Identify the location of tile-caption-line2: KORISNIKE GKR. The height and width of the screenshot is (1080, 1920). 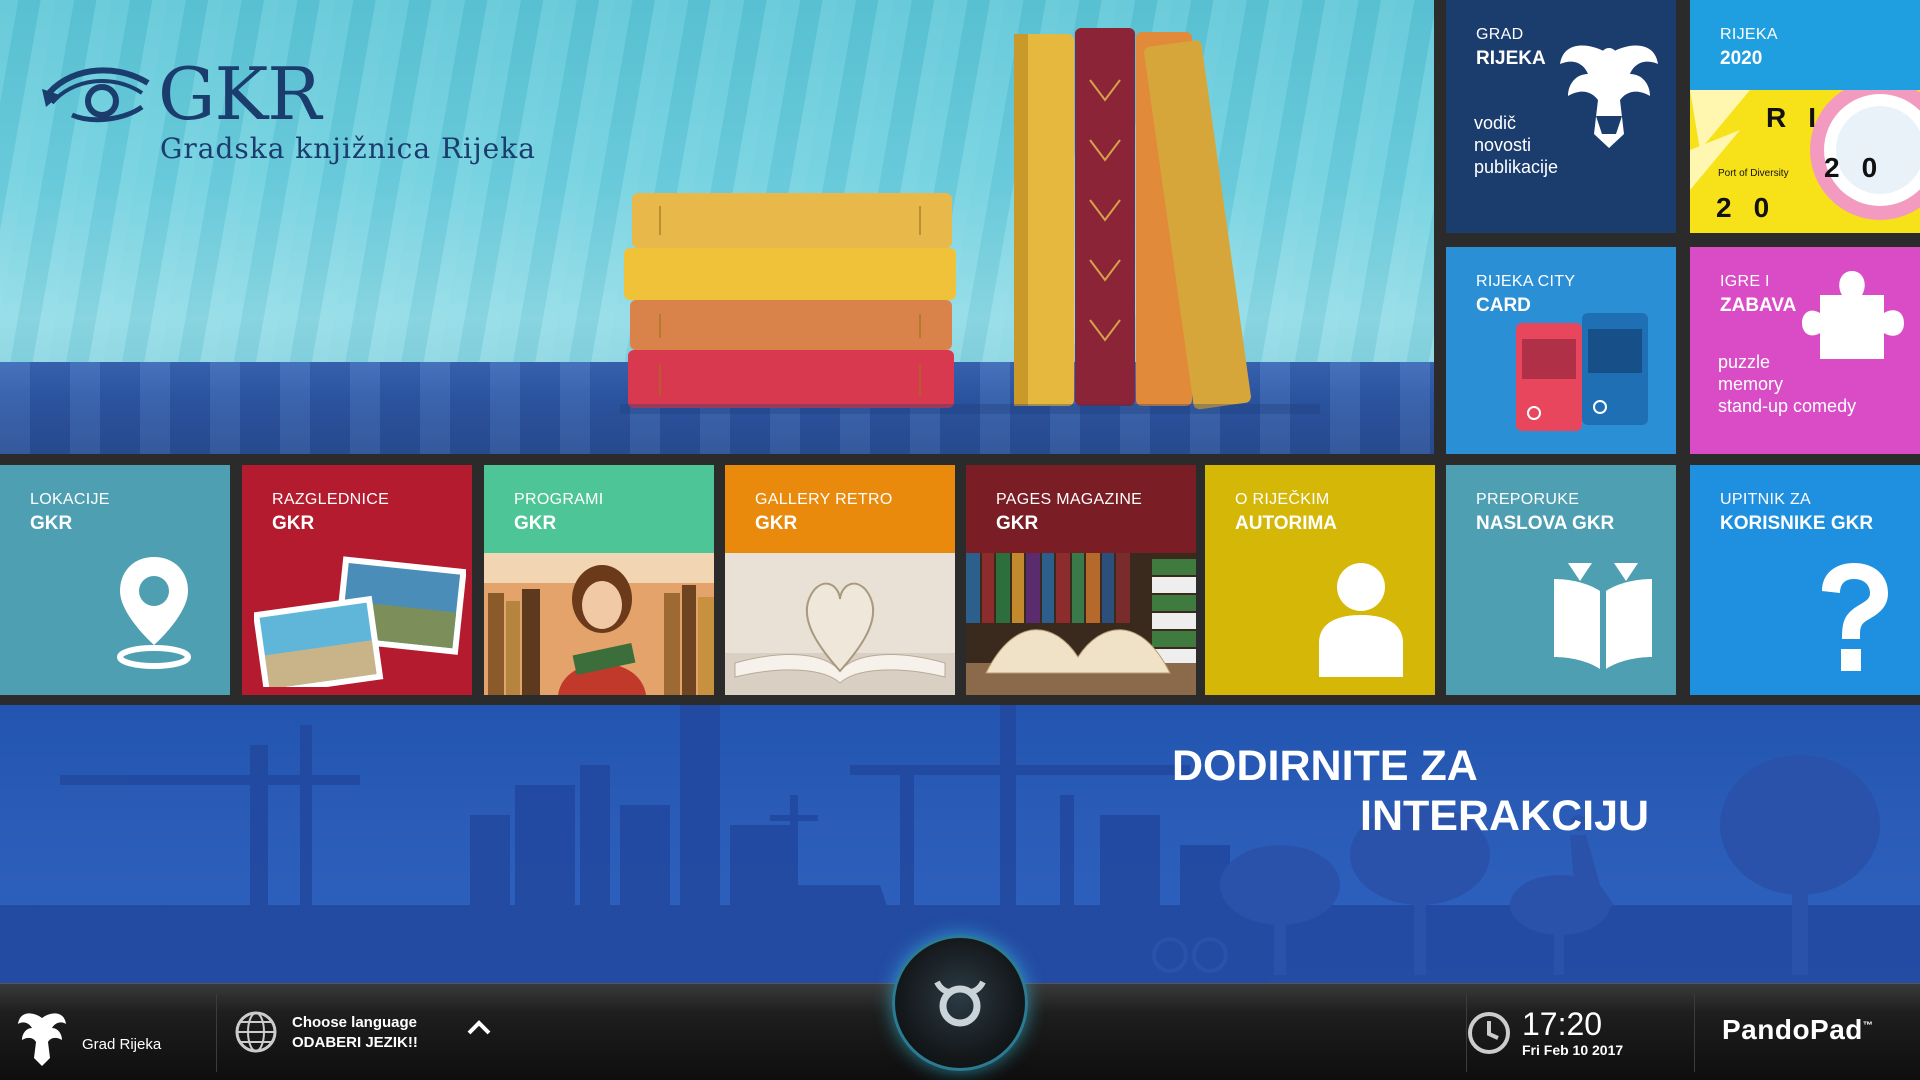
(1797, 523).